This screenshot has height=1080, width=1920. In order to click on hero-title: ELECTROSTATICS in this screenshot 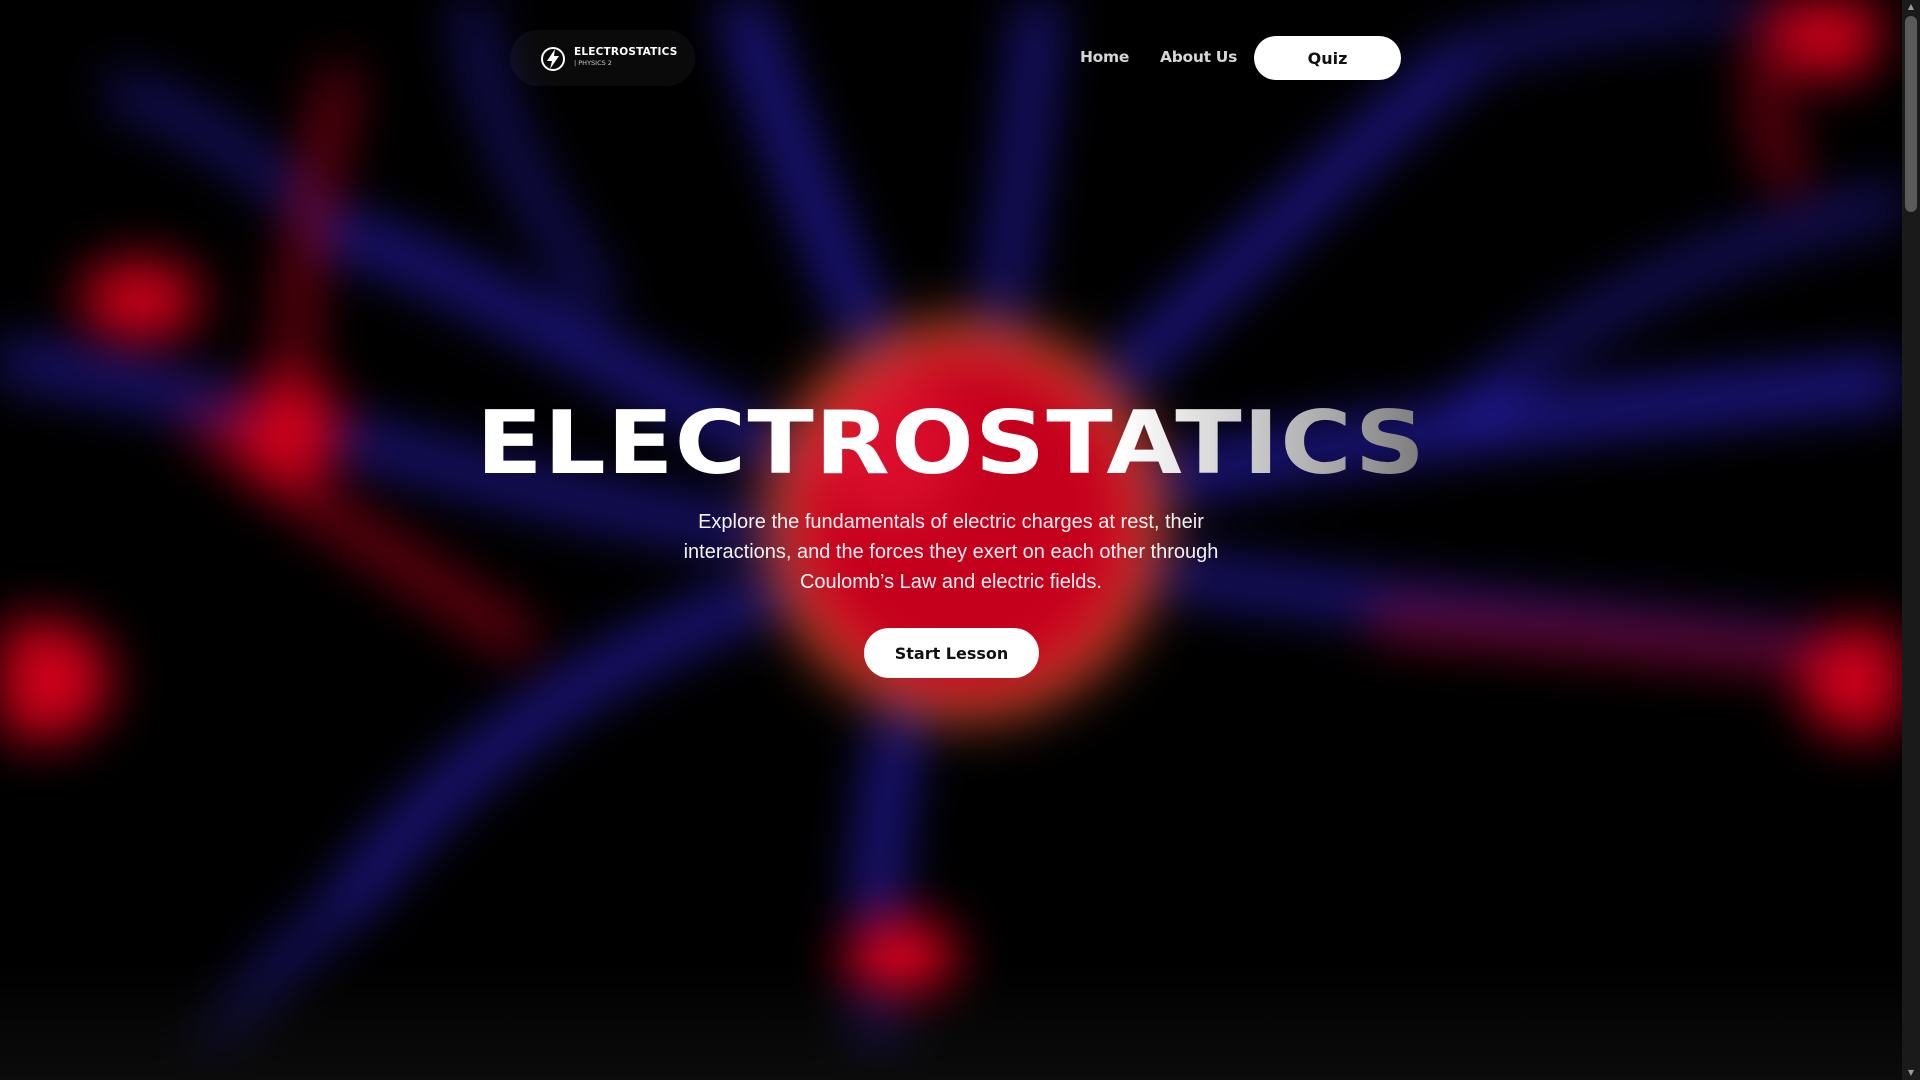, I will do `click(951, 443)`.